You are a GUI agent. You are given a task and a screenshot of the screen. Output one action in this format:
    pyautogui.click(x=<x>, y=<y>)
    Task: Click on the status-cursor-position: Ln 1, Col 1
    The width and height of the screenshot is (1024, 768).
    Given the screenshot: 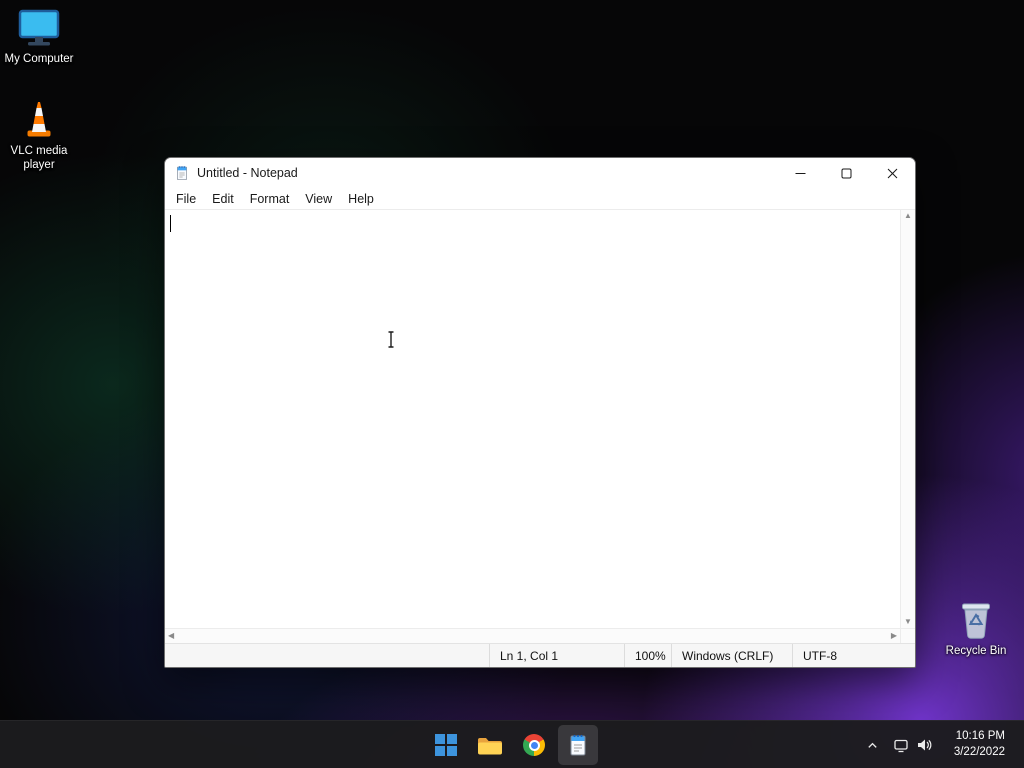 What is the action you would take?
    pyautogui.click(x=556, y=655)
    